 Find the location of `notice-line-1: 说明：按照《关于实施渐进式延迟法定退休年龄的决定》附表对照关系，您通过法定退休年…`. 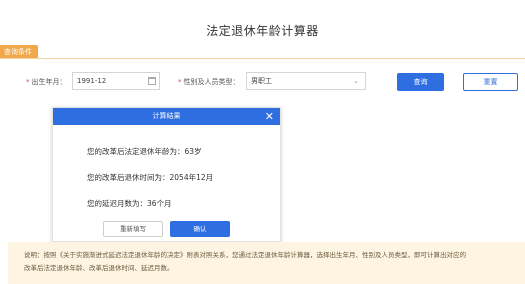

notice-line-1: 说明：按照《关于实施渐进式延迟法定退休年龄的决定》附表对照关系，您通过法定退休年… is located at coordinates (245, 255).